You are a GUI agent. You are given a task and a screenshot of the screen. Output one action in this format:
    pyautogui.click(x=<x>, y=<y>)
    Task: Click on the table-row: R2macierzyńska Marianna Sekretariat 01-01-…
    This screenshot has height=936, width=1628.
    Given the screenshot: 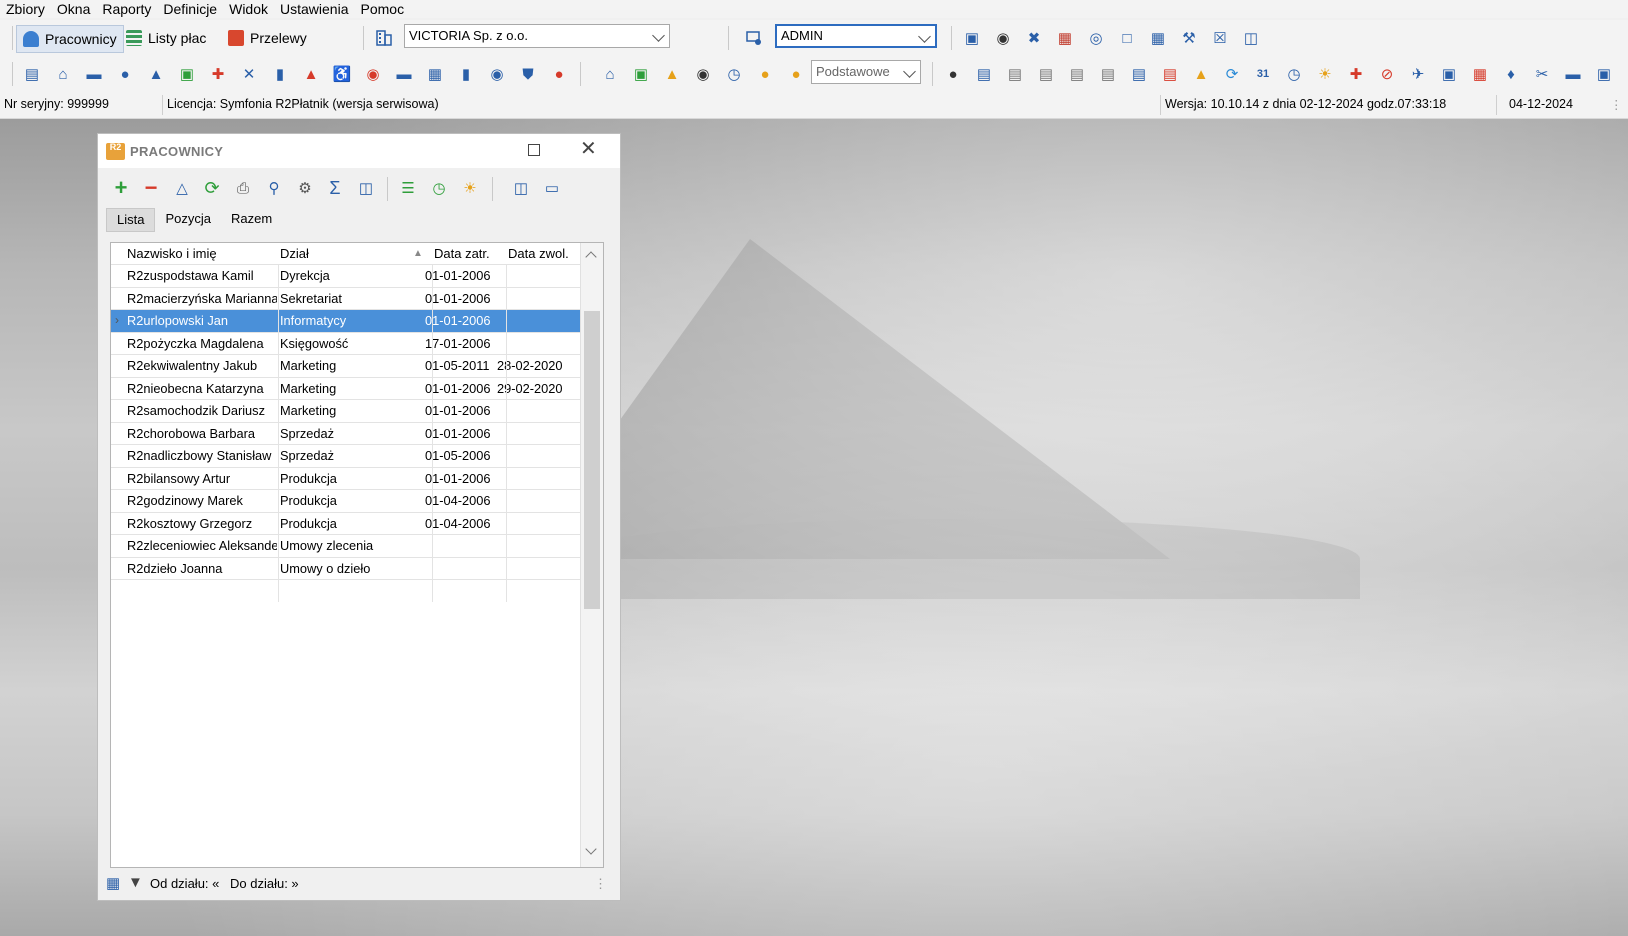 What is the action you would take?
    pyautogui.click(x=346, y=299)
    